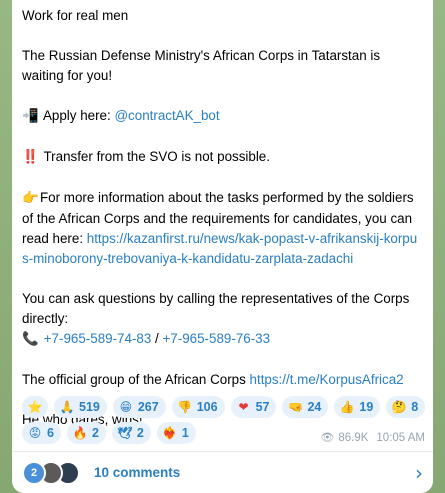 Image resolution: width=445 pixels, height=493 pixels. Describe the element at coordinates (347, 407) in the screenshot. I see `thumbs-up-icon: 👍` at that location.